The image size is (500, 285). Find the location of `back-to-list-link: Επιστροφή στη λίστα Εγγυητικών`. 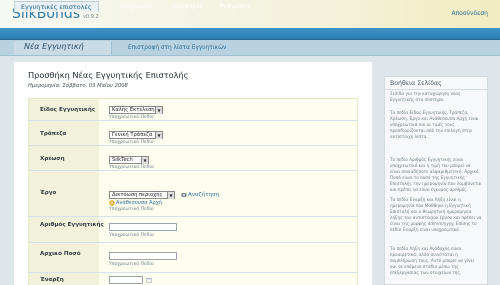

back-to-list-link: Επιστροφή στη λίστα Εγγυητικών is located at coordinates (177, 48).